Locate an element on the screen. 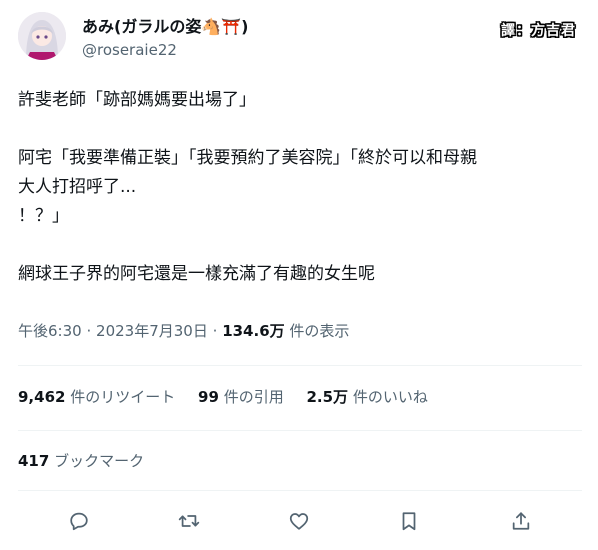 This screenshot has height=550, width=598. reply-button is located at coordinates (79, 521).